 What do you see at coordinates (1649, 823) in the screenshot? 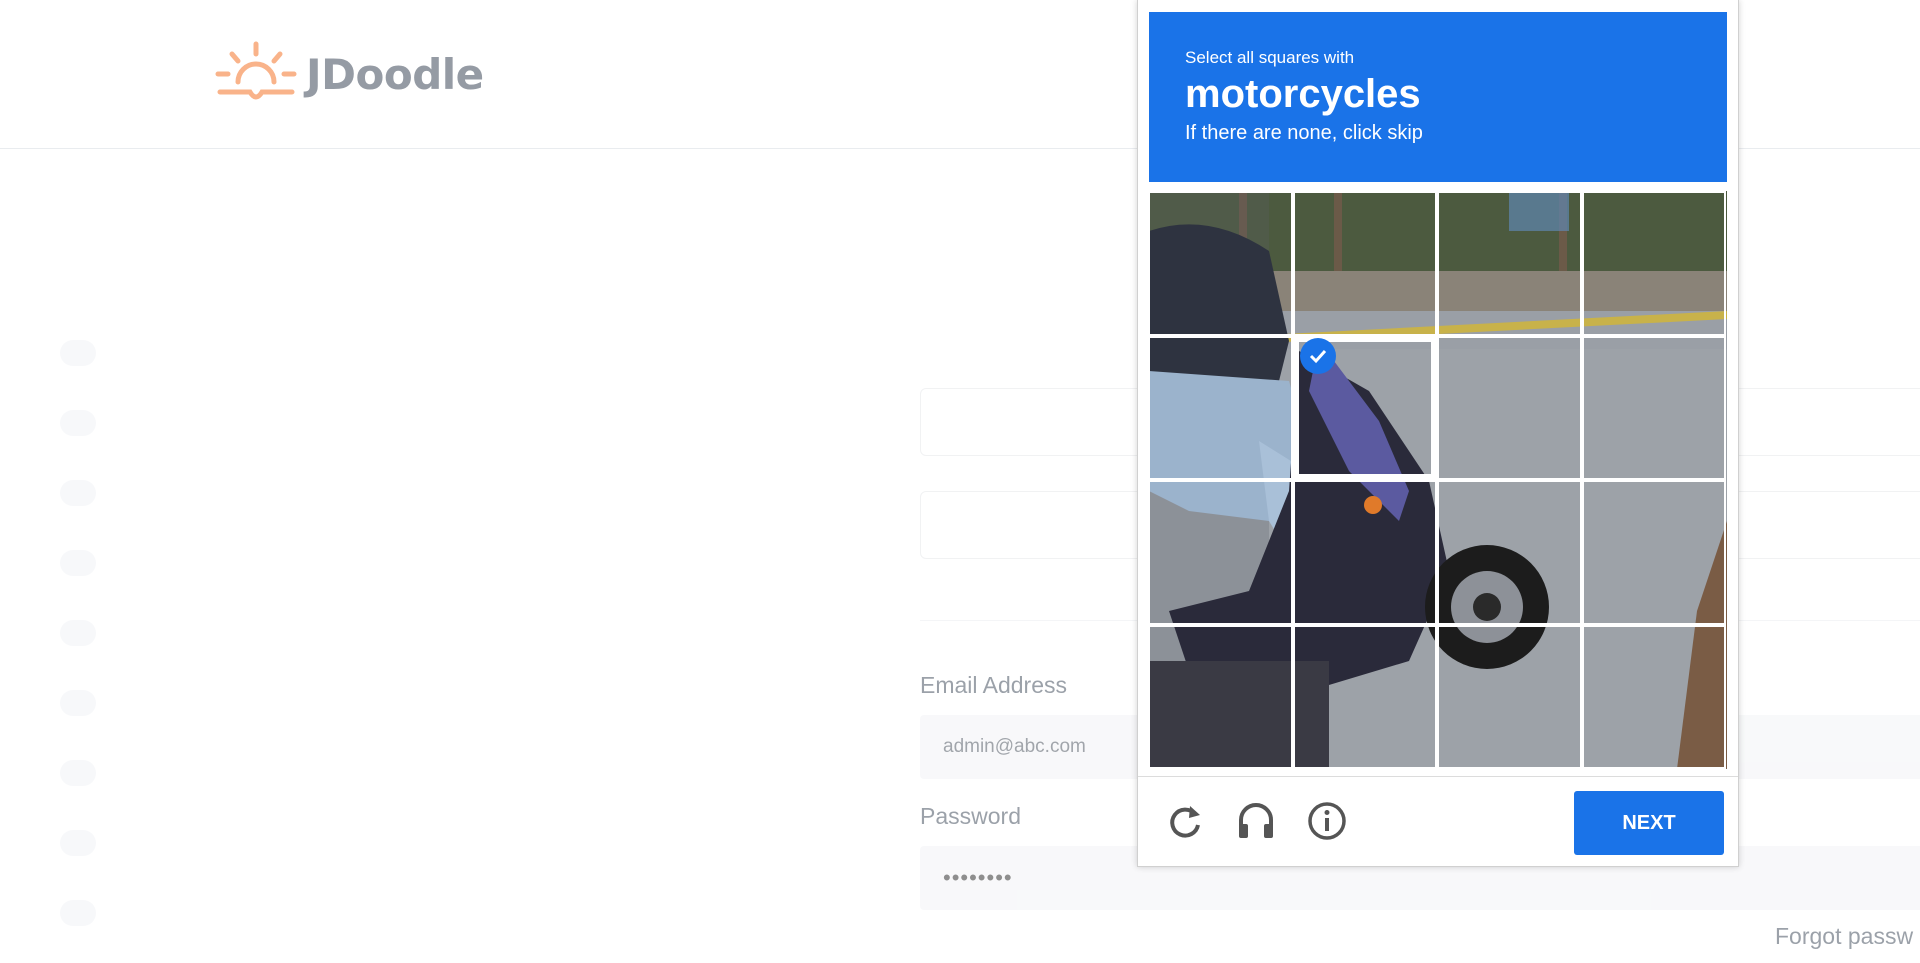
I see `next-button: NEXT` at bounding box center [1649, 823].